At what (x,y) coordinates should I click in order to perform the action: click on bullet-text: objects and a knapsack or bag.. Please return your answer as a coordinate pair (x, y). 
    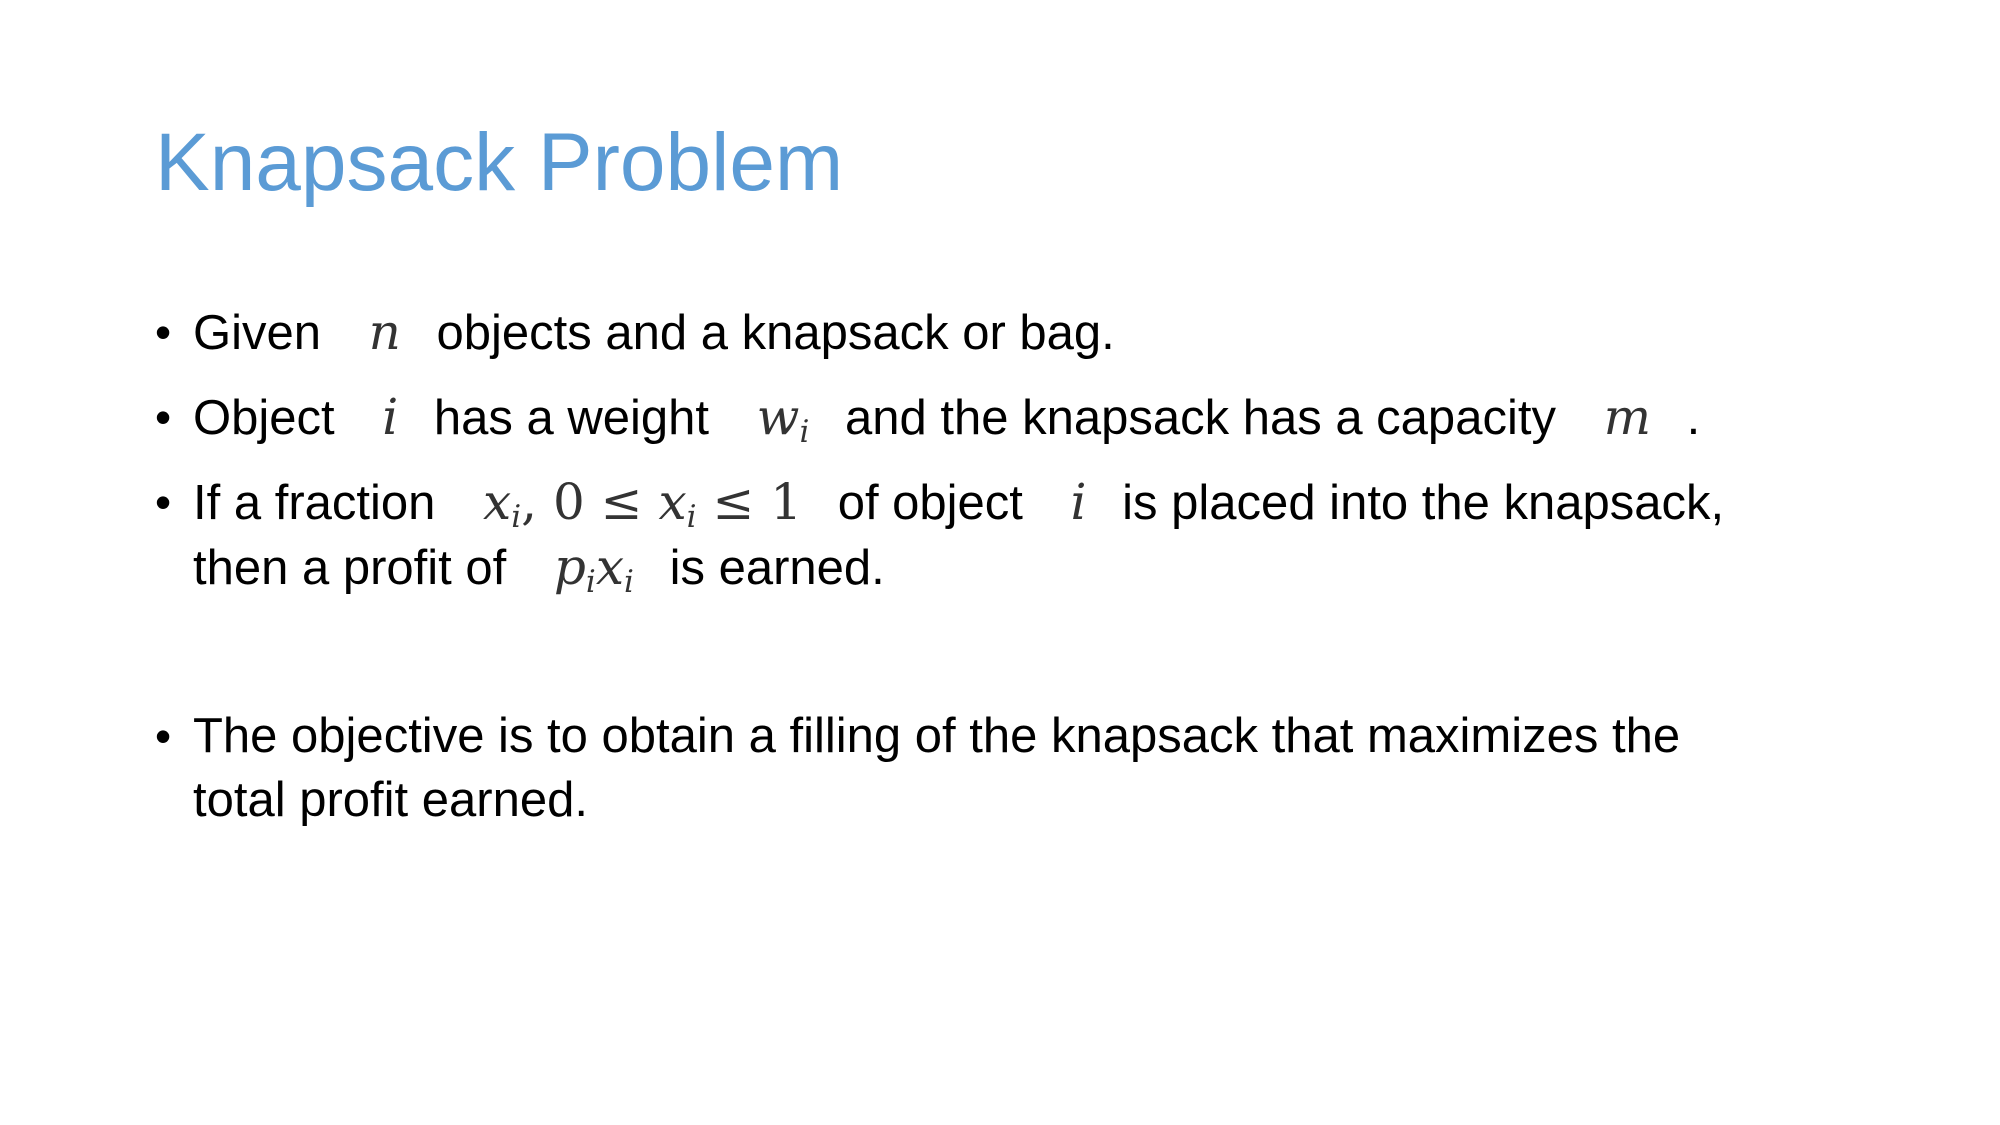
    Looking at the image, I should click on (775, 333).